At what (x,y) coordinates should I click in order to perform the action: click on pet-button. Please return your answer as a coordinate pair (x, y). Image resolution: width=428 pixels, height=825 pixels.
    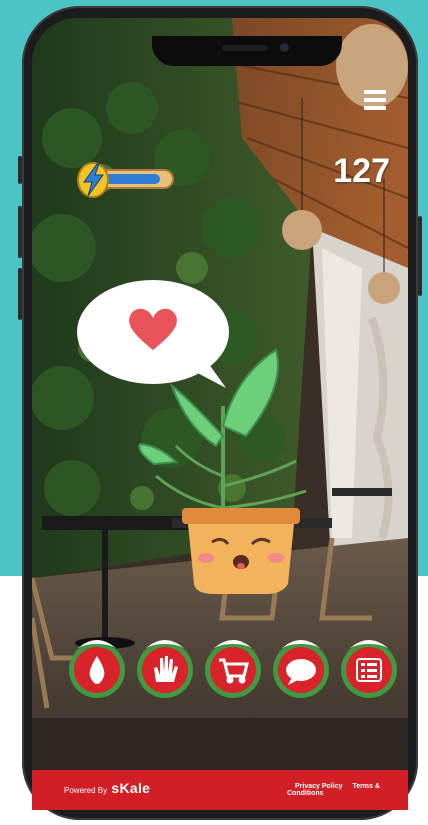
    Looking at the image, I should click on (165, 665).